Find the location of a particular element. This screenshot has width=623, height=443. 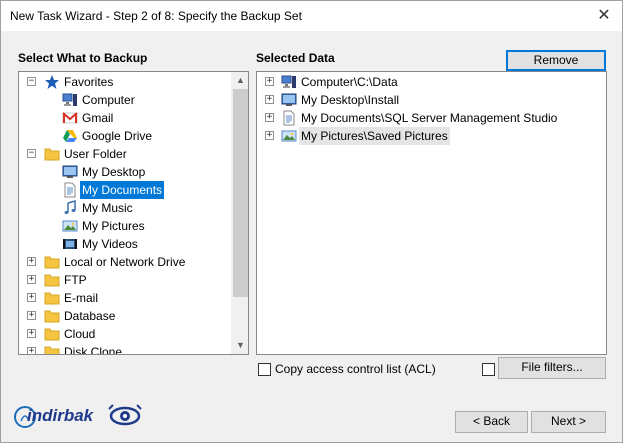

source-tree-item: Gmail is located at coordinates (124, 118).